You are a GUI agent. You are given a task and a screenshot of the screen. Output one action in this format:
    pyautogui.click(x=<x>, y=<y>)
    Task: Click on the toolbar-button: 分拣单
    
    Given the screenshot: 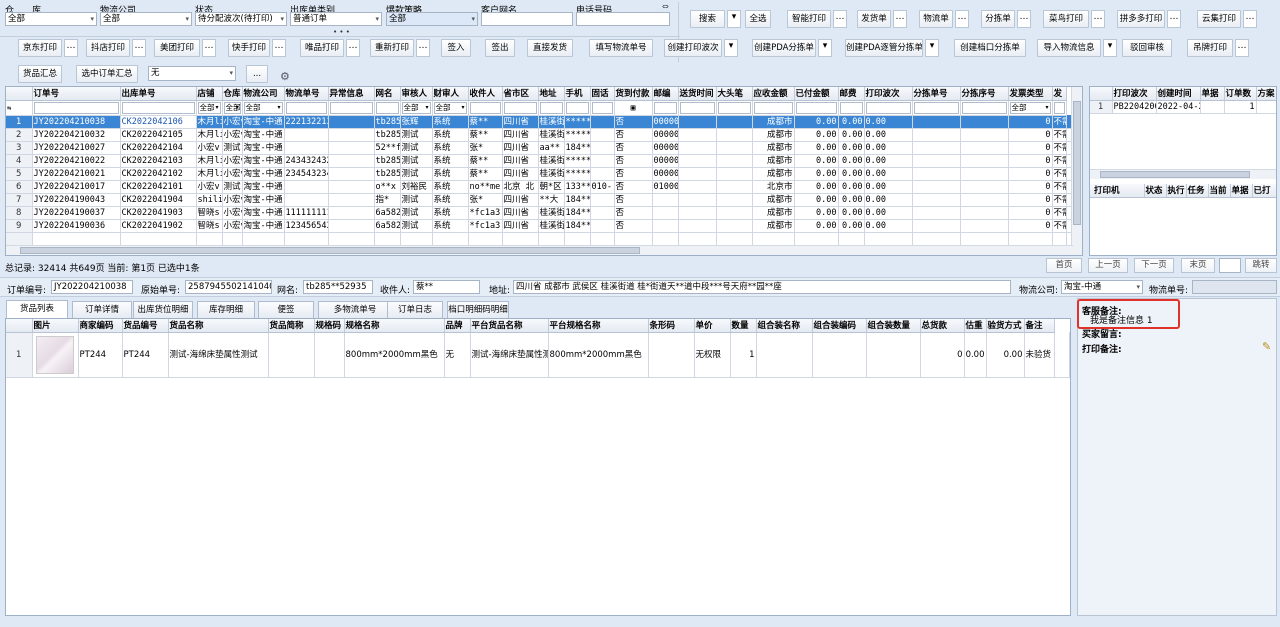 What is the action you would take?
    pyautogui.click(x=998, y=19)
    